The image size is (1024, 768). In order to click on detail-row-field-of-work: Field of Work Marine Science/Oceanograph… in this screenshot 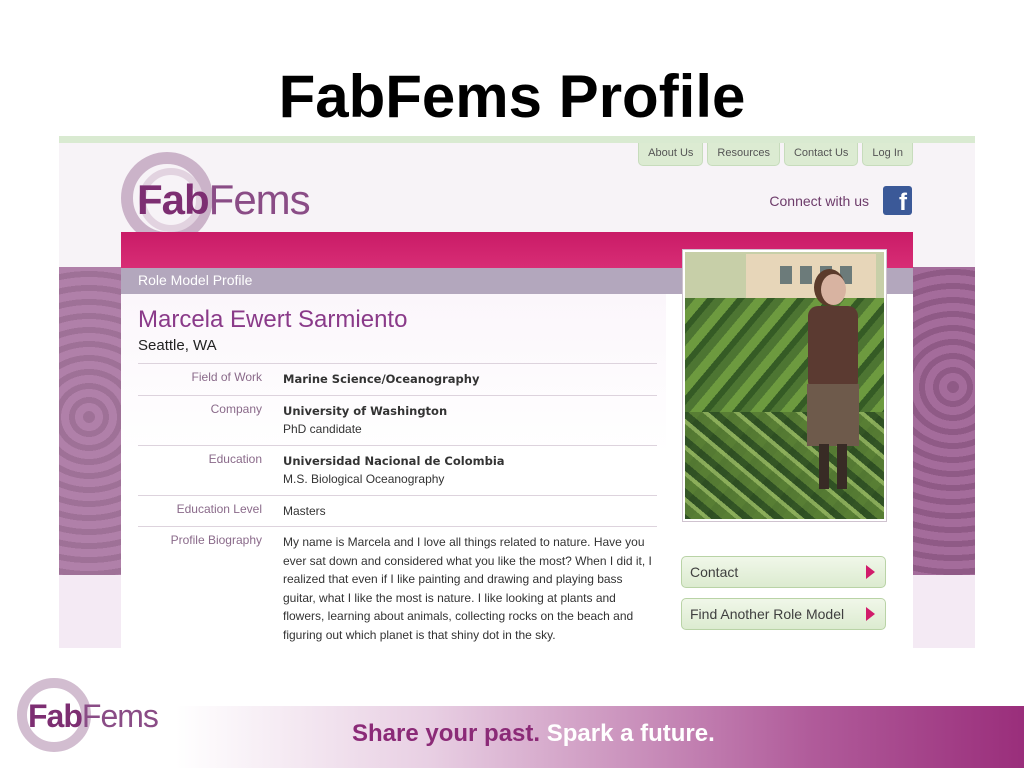, I will do `click(397, 379)`.